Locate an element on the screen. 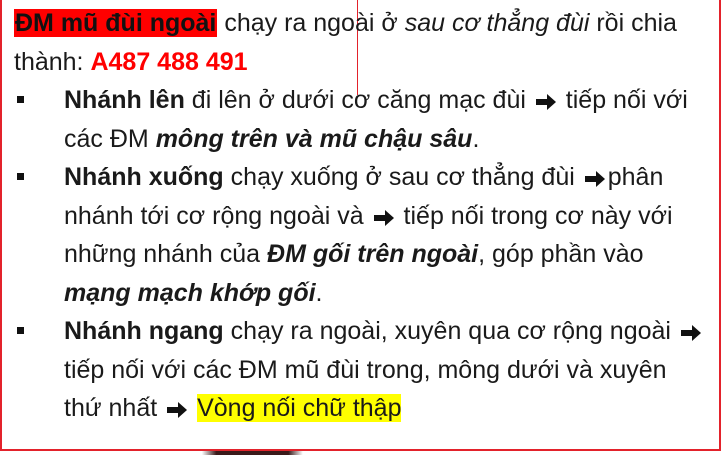 The height and width of the screenshot is (455, 721). highlighted-conclusion: Vòng nối chữ thập is located at coordinates (299, 408).